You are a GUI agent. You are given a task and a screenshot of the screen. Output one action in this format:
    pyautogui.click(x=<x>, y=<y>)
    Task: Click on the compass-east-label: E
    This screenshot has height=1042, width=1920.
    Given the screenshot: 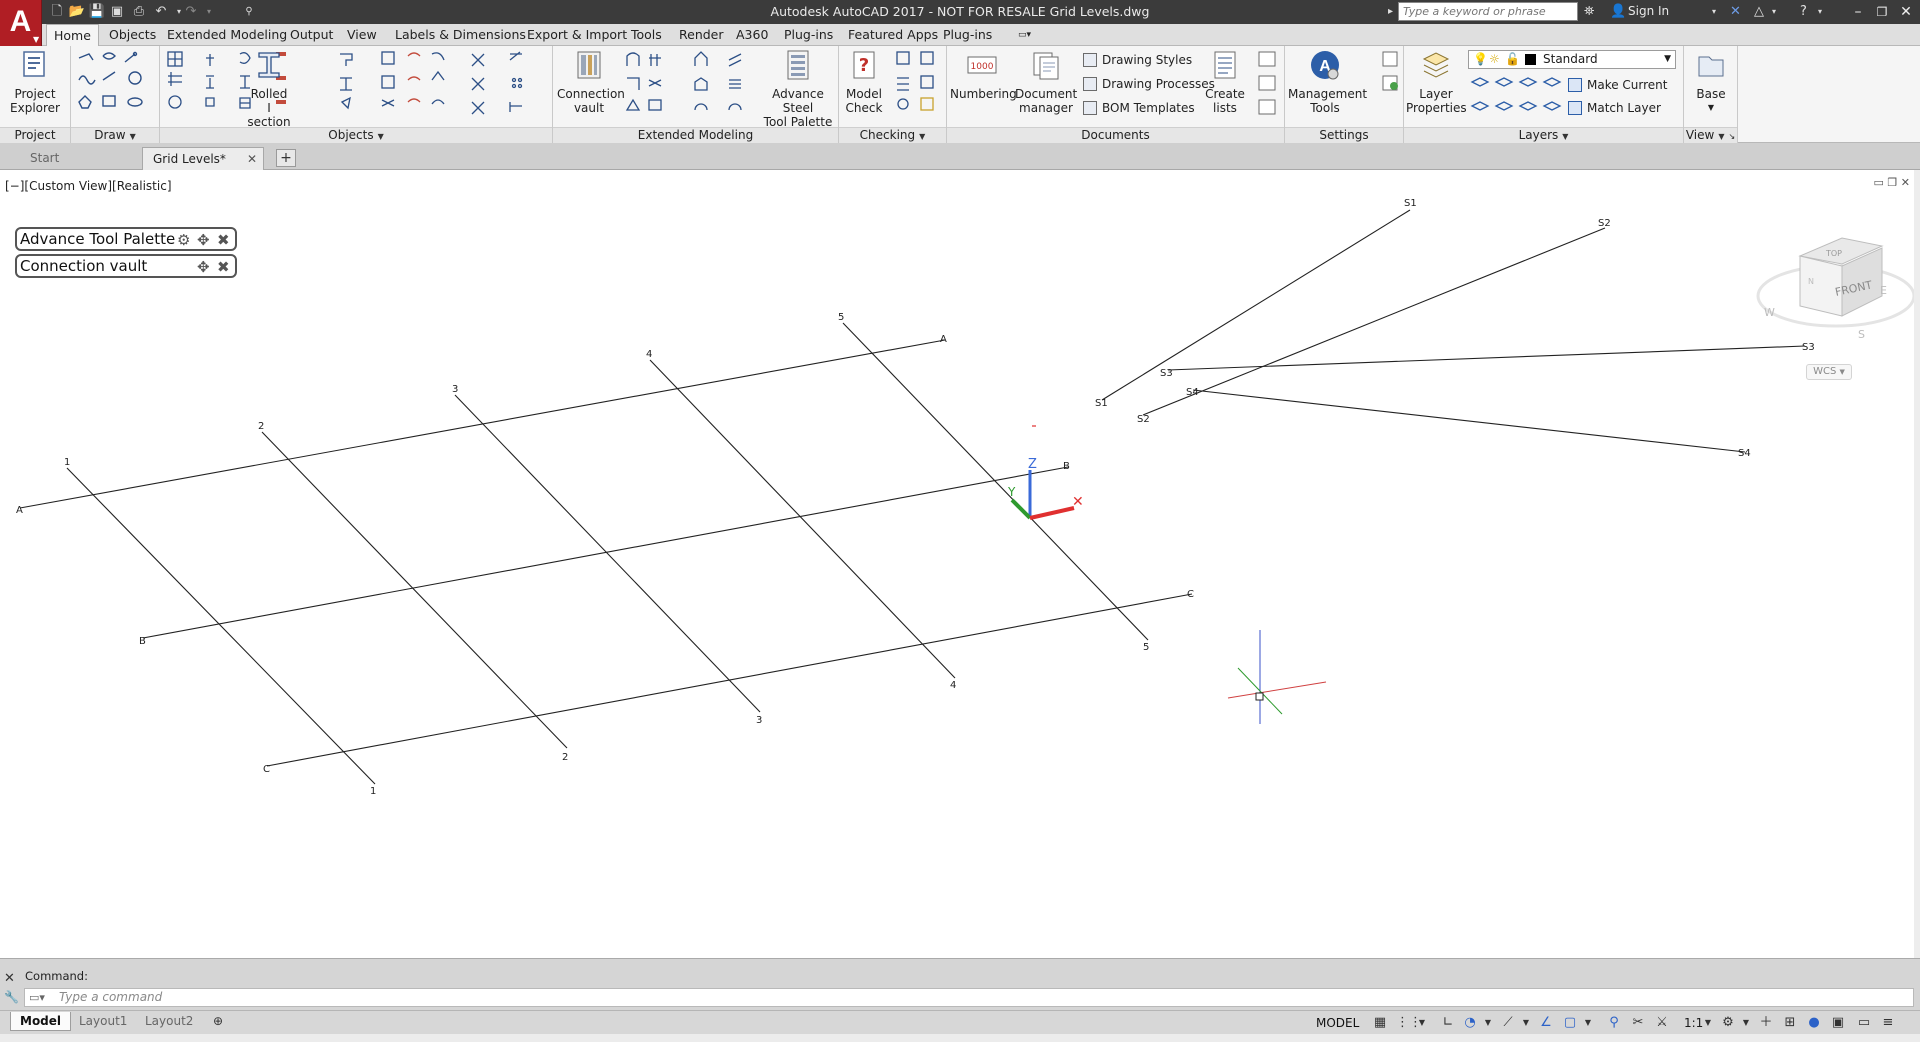 What is the action you would take?
    pyautogui.click(x=1883, y=290)
    